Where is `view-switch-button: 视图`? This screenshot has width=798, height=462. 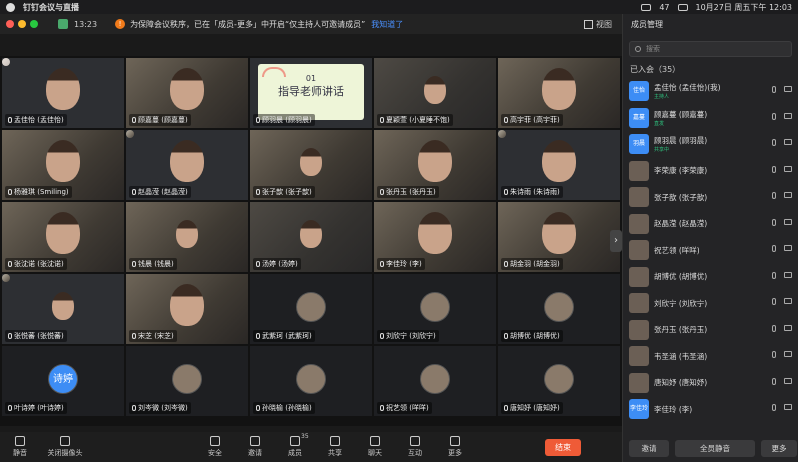 view-switch-button: 视图 is located at coordinates (598, 24).